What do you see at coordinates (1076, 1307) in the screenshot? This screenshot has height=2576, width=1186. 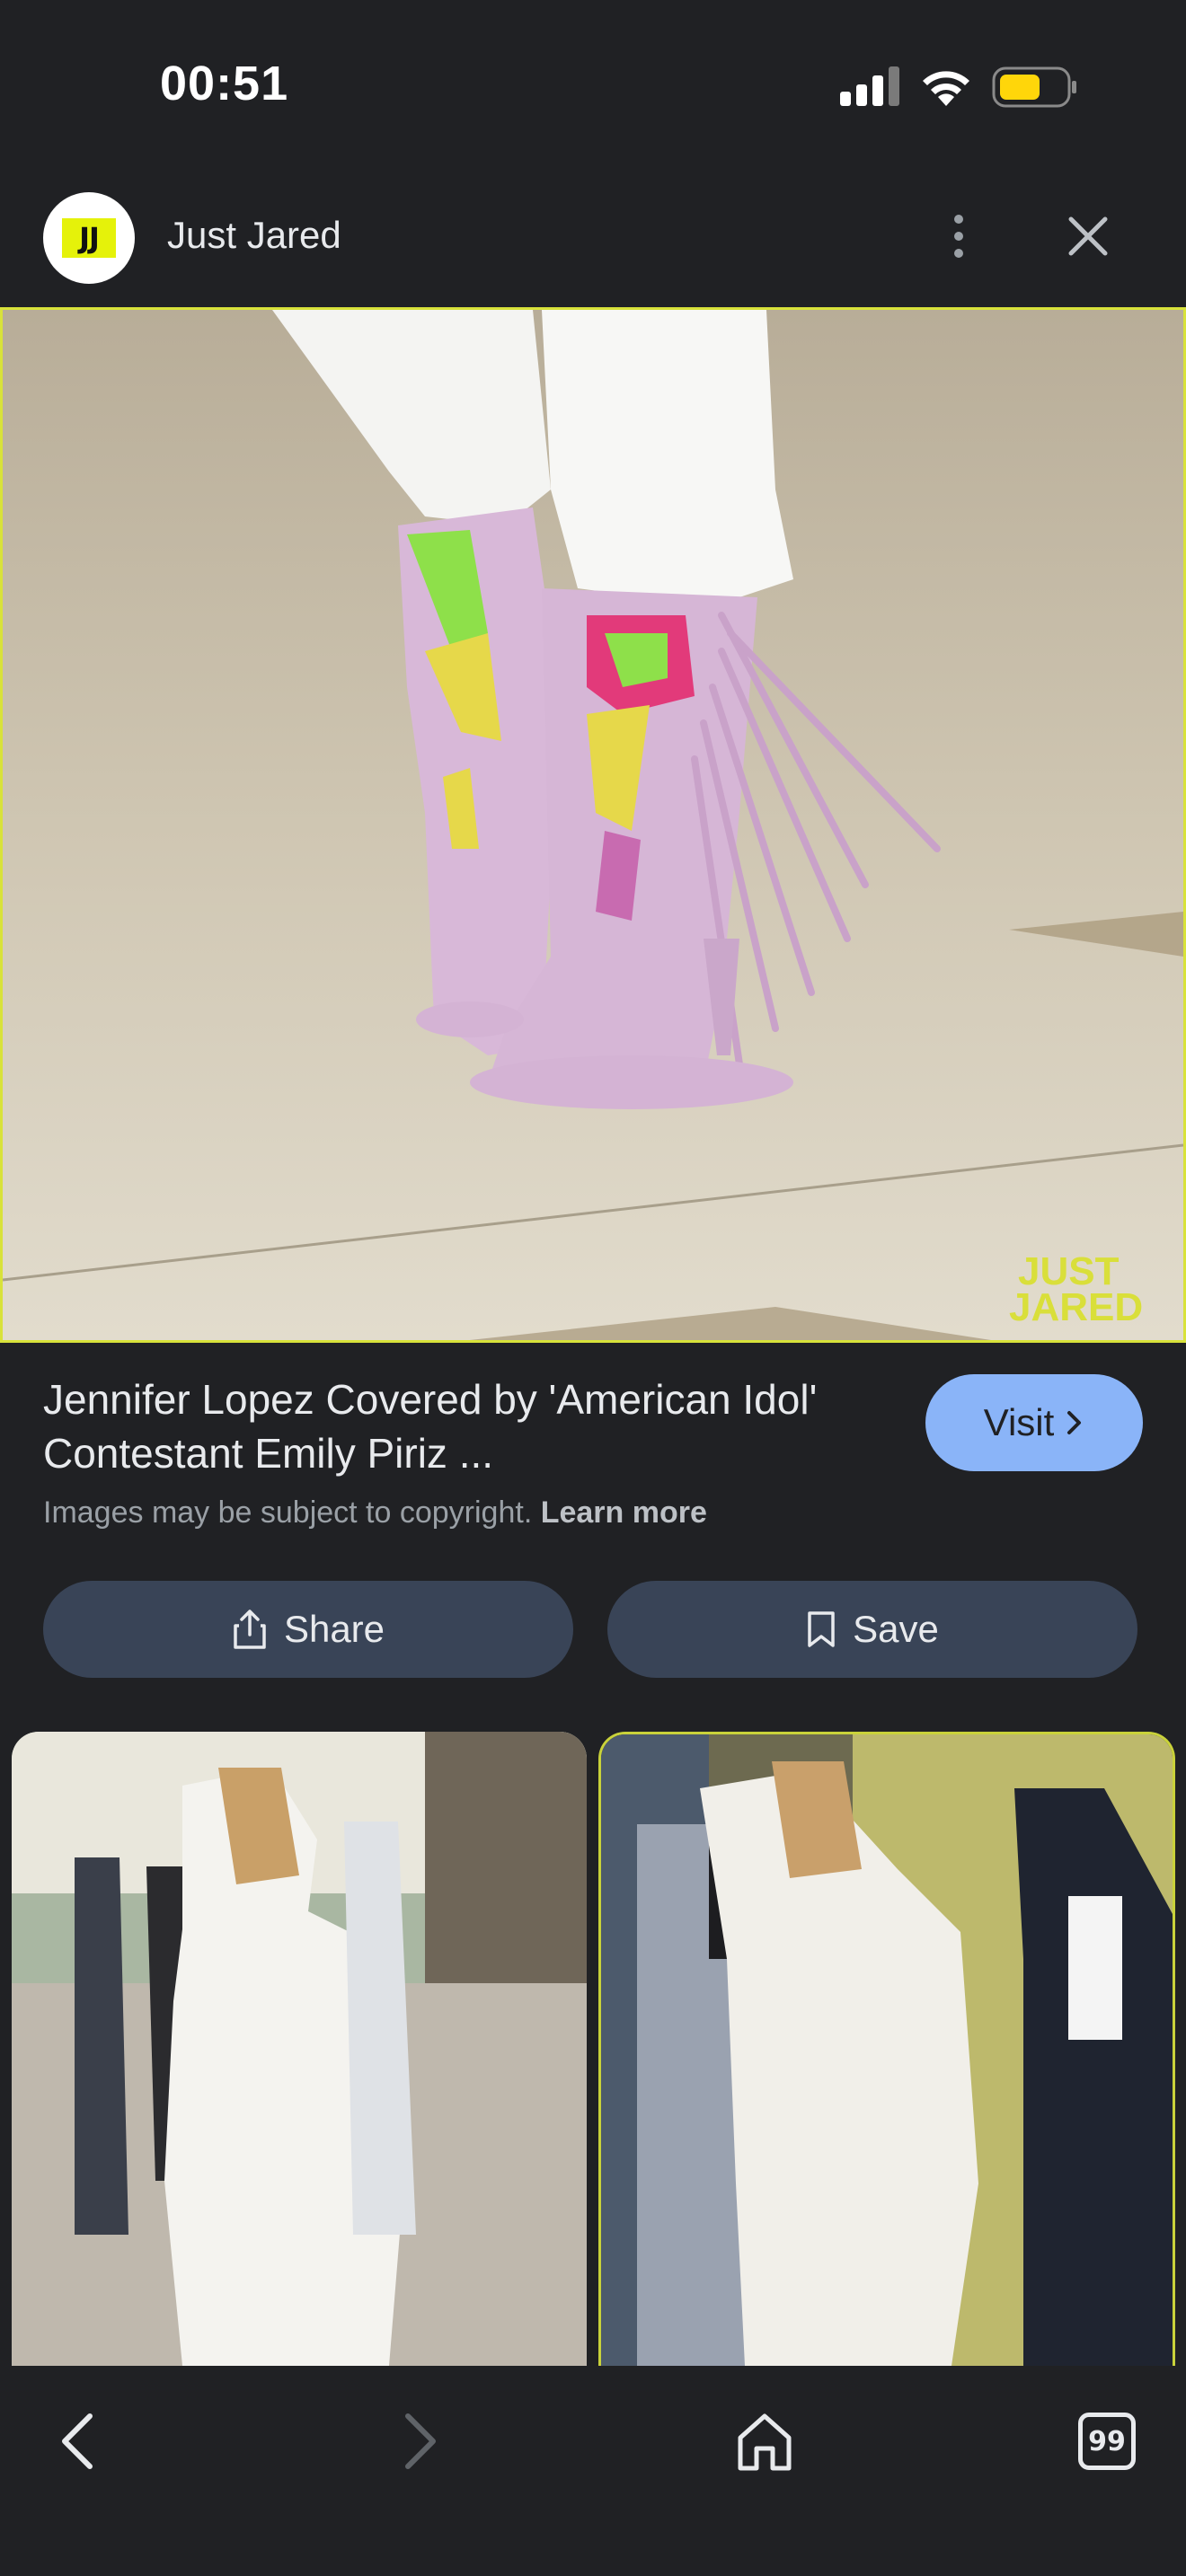 I see `watermark-line2: JARED` at bounding box center [1076, 1307].